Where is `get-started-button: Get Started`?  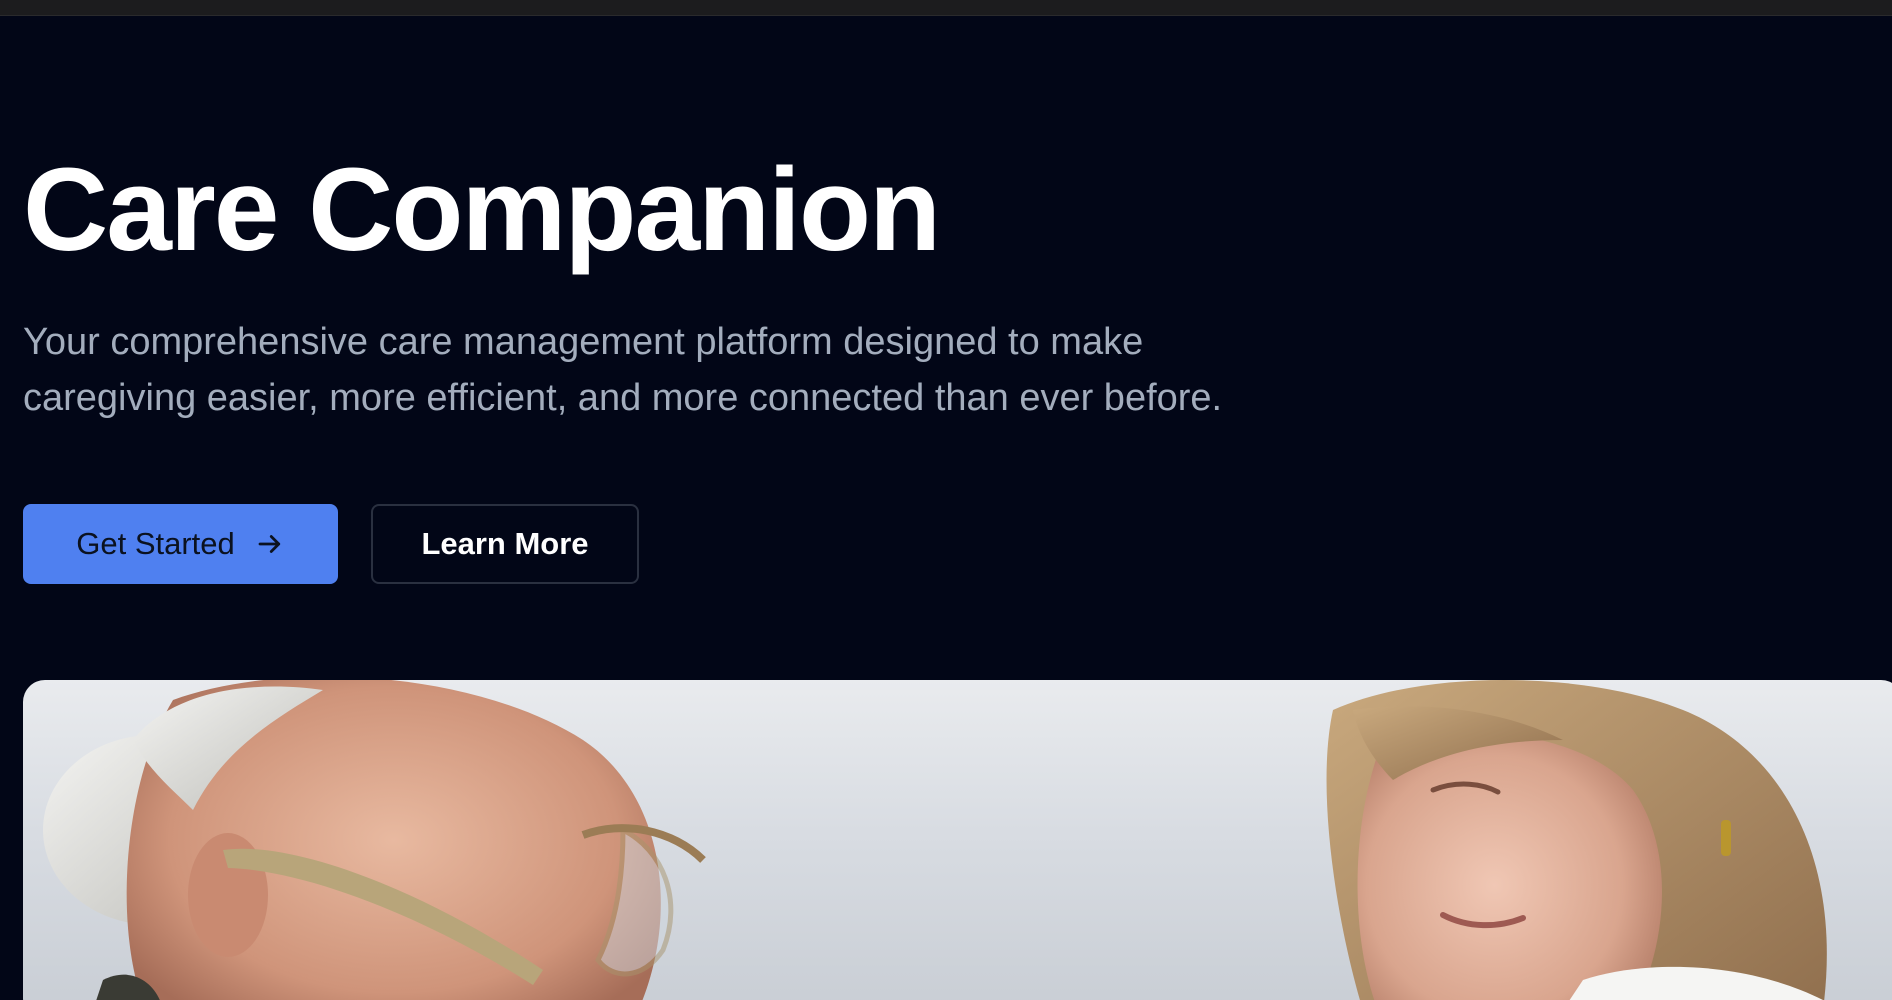 get-started-button: Get Started is located at coordinates (180, 544).